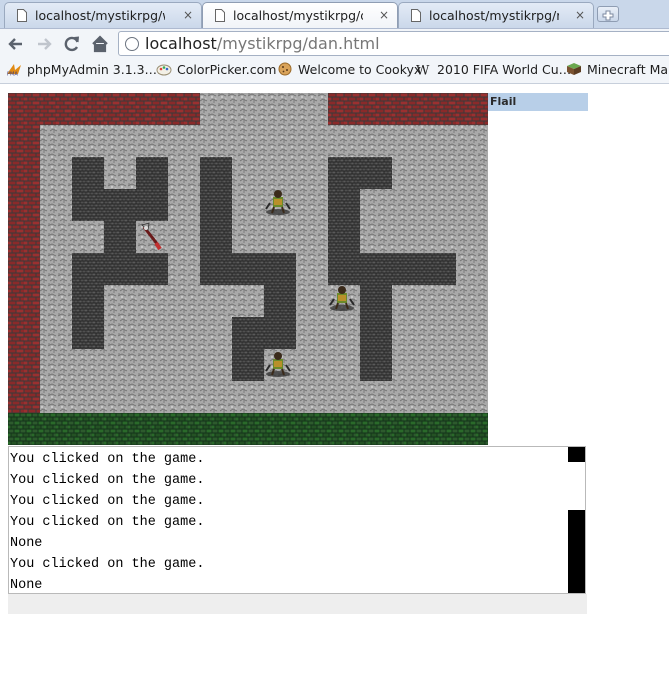 The height and width of the screenshot is (697, 669). Describe the element at coordinates (538, 102) in the screenshot. I see `item-info-panel: Flail` at that location.